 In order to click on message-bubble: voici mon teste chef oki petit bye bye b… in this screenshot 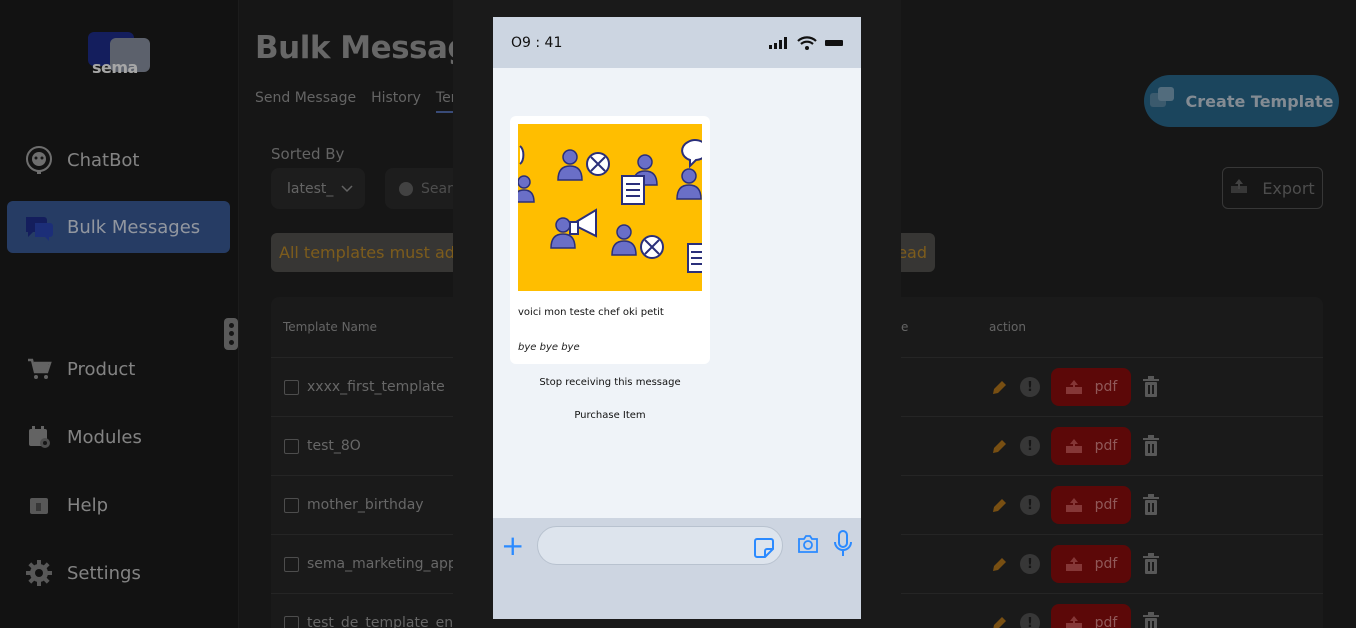, I will do `click(610, 240)`.